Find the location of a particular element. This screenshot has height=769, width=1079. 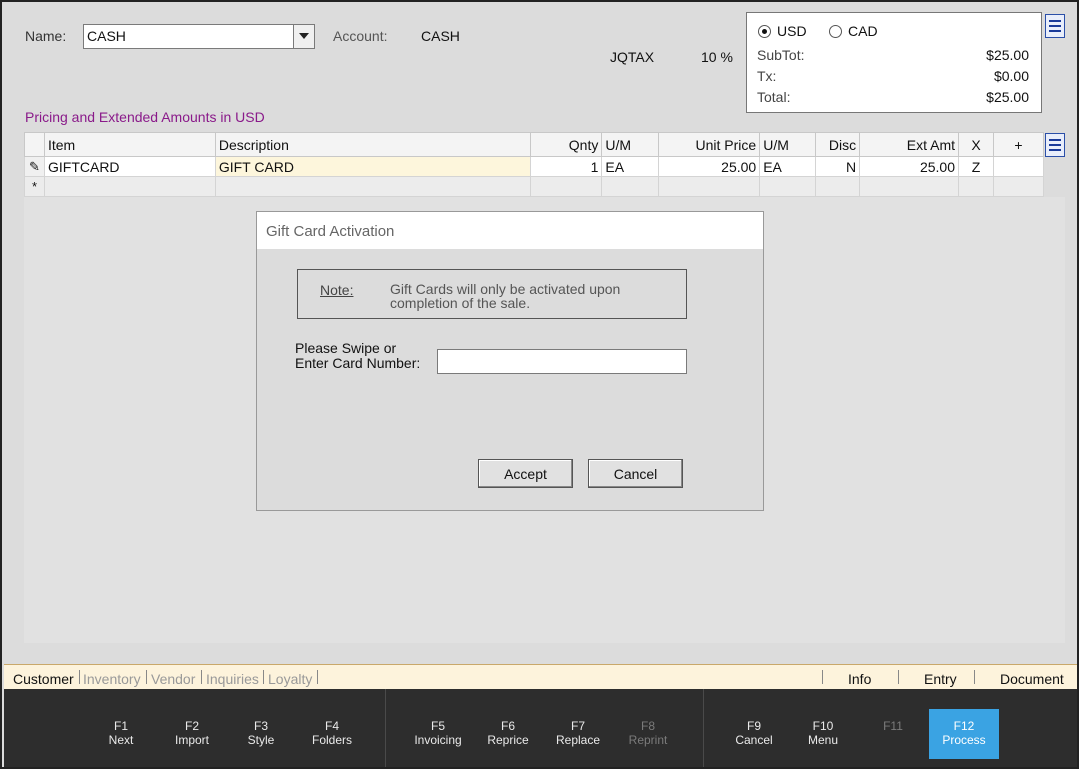

f5-invoicing-button: F5 Invoicing is located at coordinates (438, 734).